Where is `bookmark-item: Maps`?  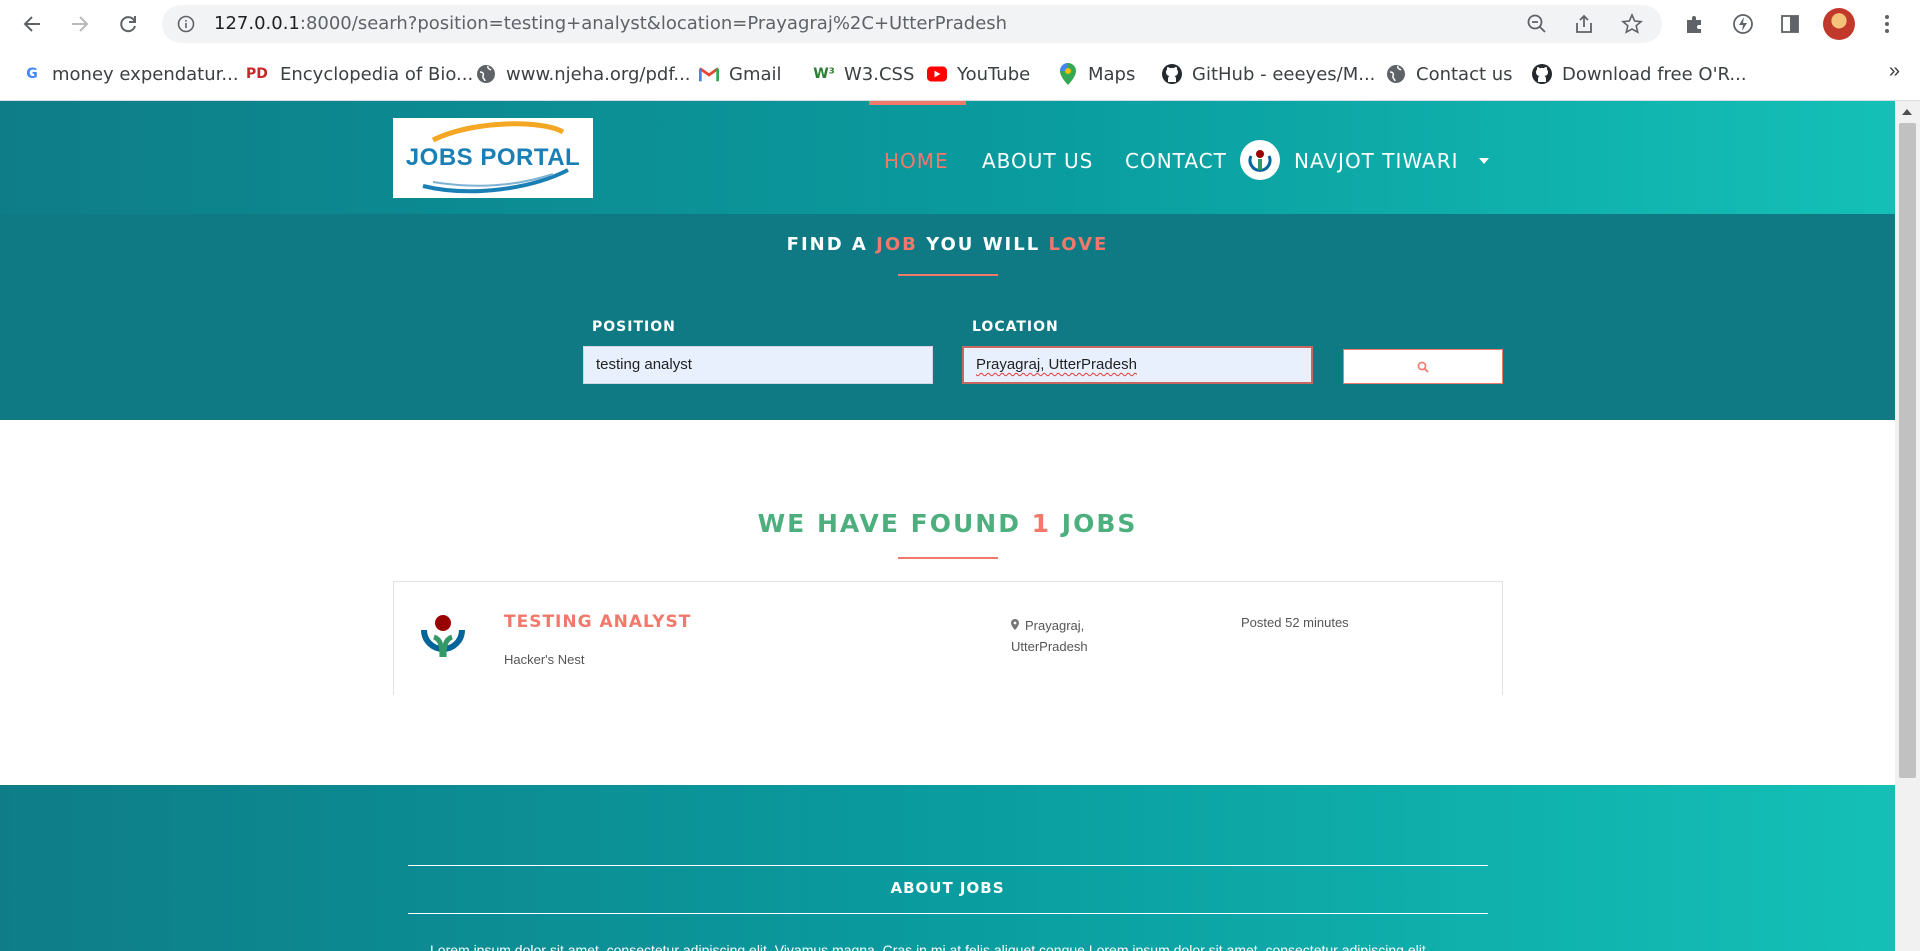
bookmark-item: Maps is located at coordinates (1096, 74).